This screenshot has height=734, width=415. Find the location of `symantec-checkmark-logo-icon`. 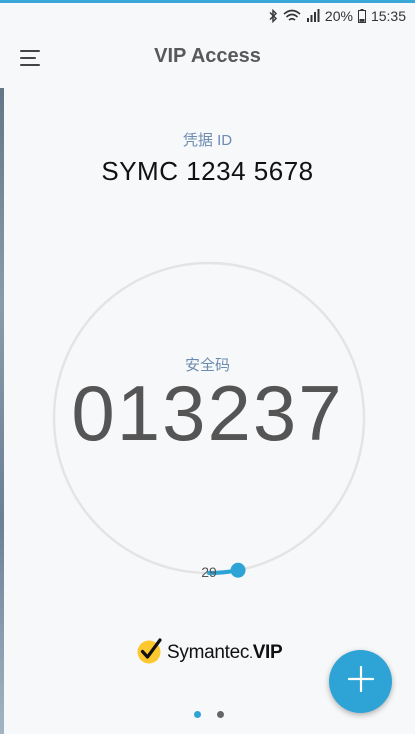

symantec-checkmark-logo-icon is located at coordinates (150, 653).